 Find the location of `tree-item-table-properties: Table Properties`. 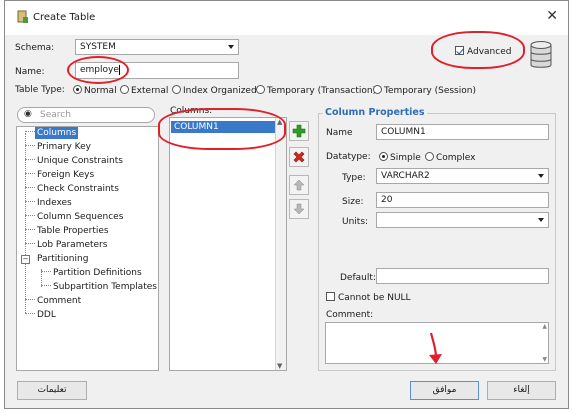

tree-item-table-properties: Table Properties is located at coordinates (68, 231).